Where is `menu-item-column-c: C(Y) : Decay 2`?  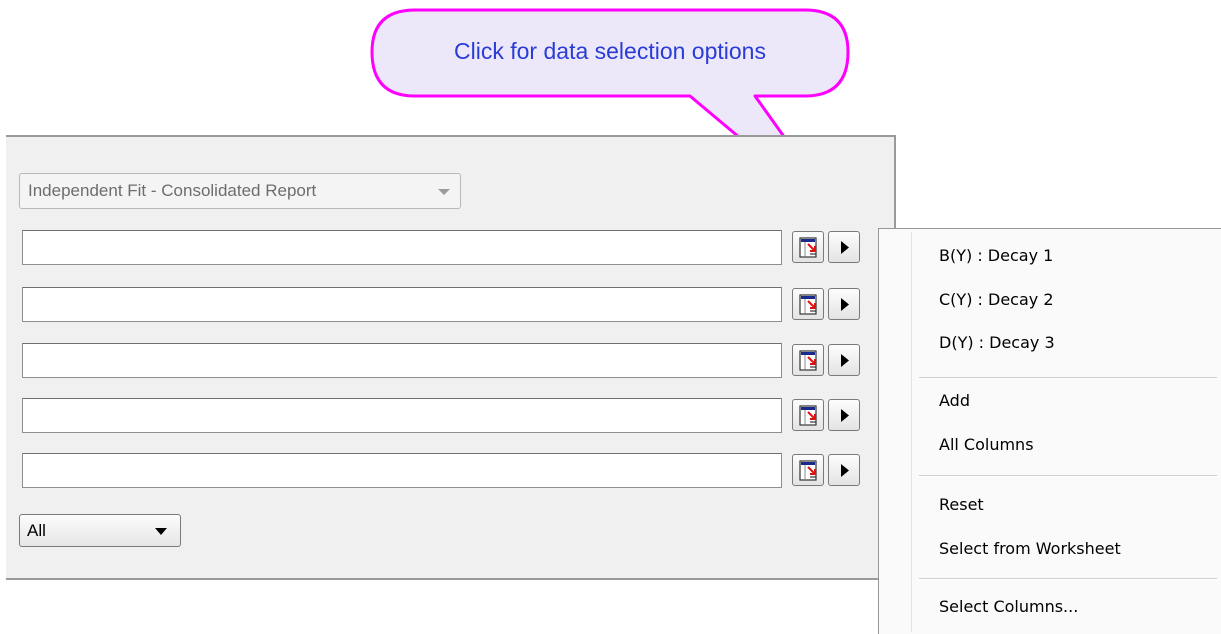
menu-item-column-c: C(Y) : Decay 2 is located at coordinates (996, 299).